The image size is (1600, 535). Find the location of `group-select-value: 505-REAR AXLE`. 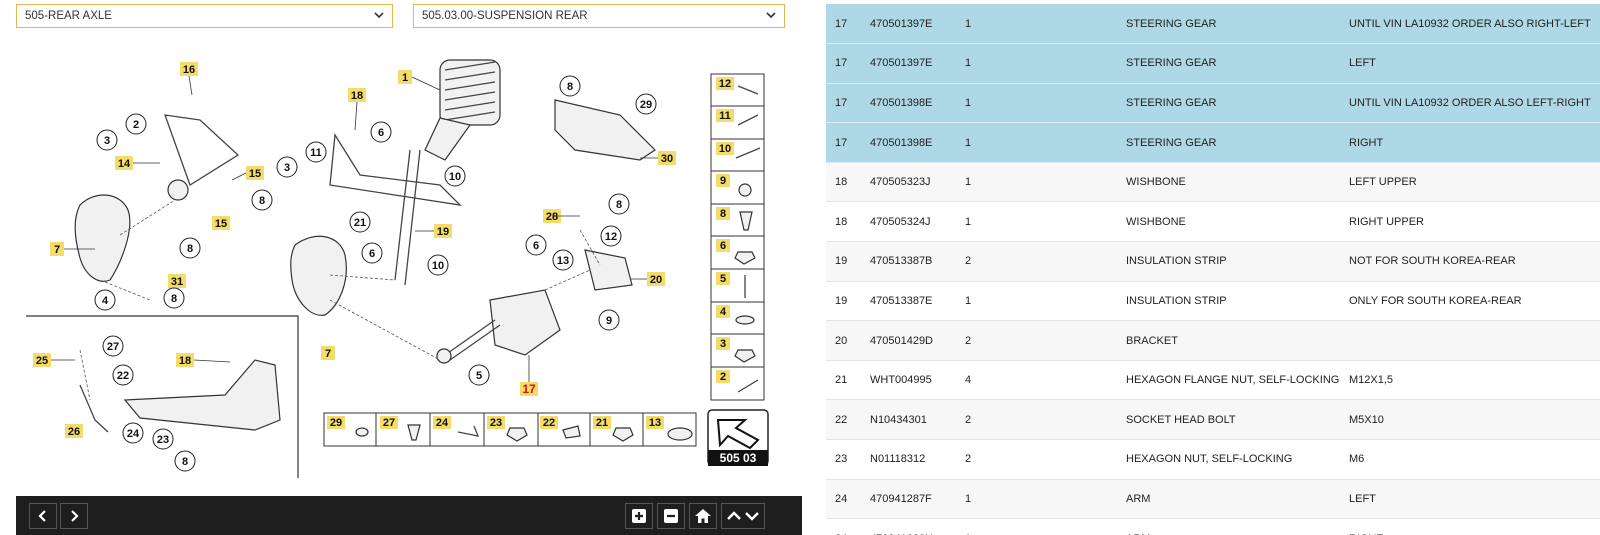

group-select-value: 505-REAR AXLE is located at coordinates (68, 16).